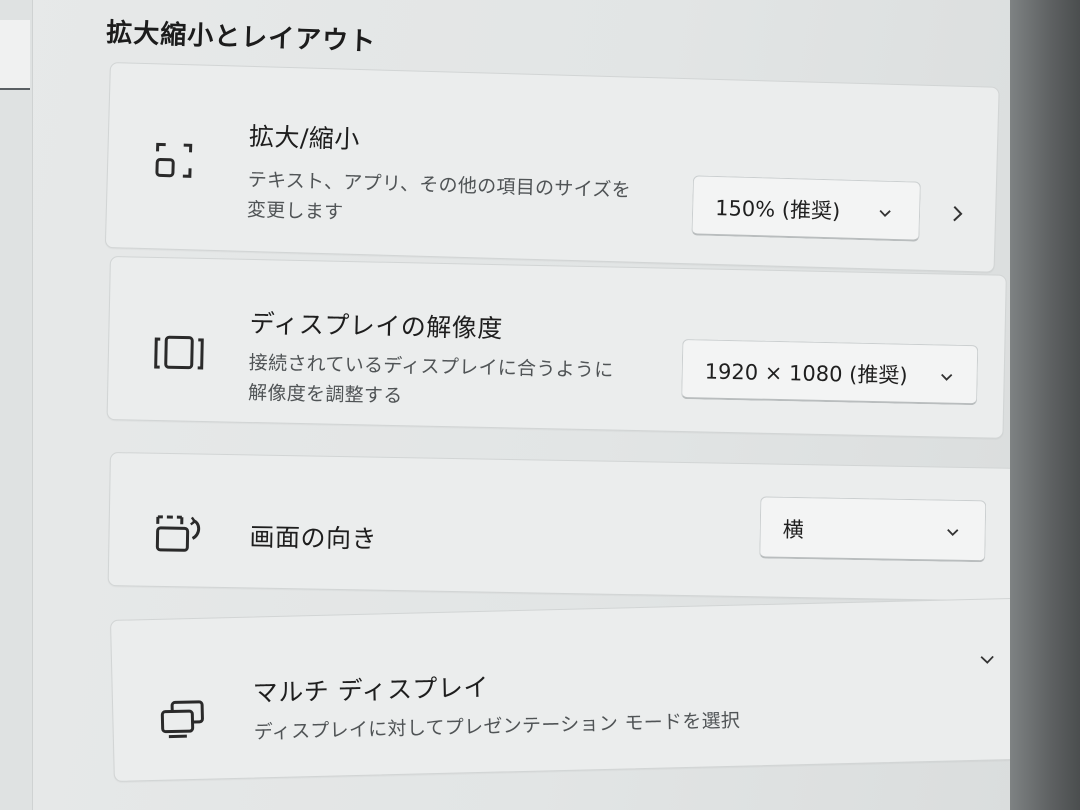 The width and height of the screenshot is (1080, 810). Describe the element at coordinates (15, 55) in the screenshot. I see `search-box` at that location.